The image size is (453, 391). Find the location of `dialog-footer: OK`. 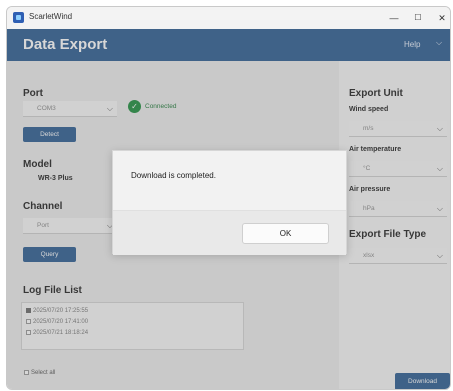

dialog-footer: OK is located at coordinates (229, 232).